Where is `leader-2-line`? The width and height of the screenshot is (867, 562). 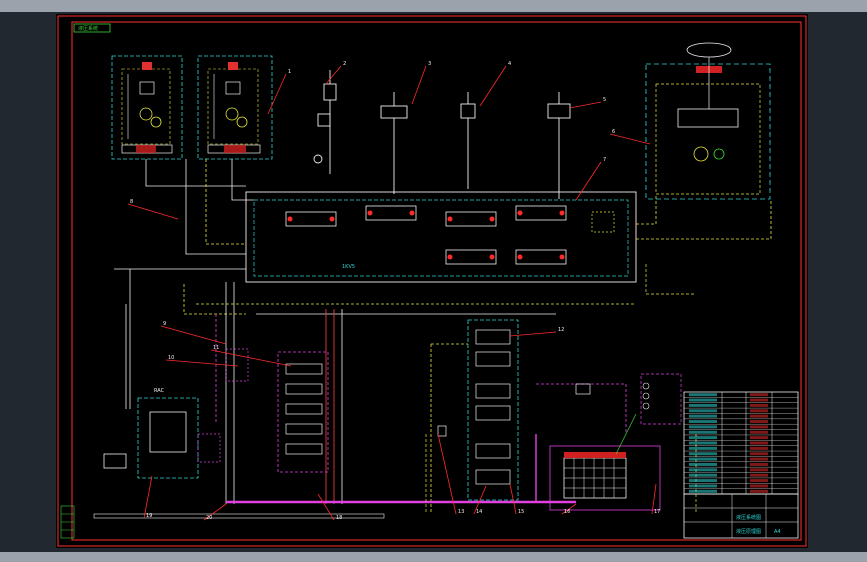 leader-2-line is located at coordinates (333, 75).